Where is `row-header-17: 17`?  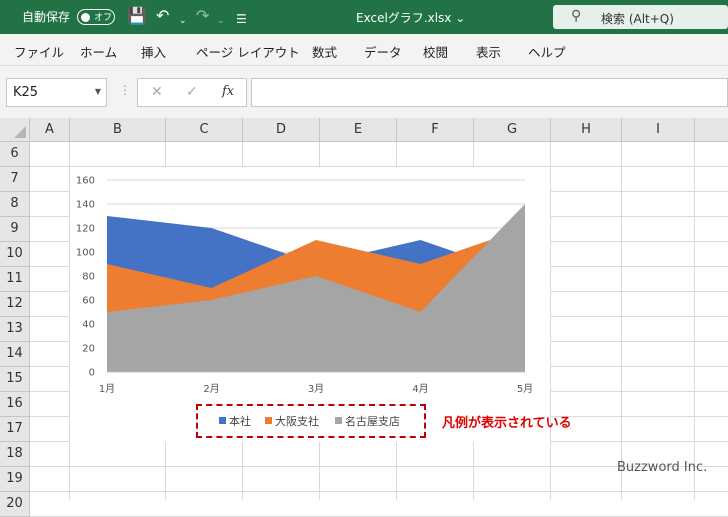
row-header-17: 17 is located at coordinates (15, 429).